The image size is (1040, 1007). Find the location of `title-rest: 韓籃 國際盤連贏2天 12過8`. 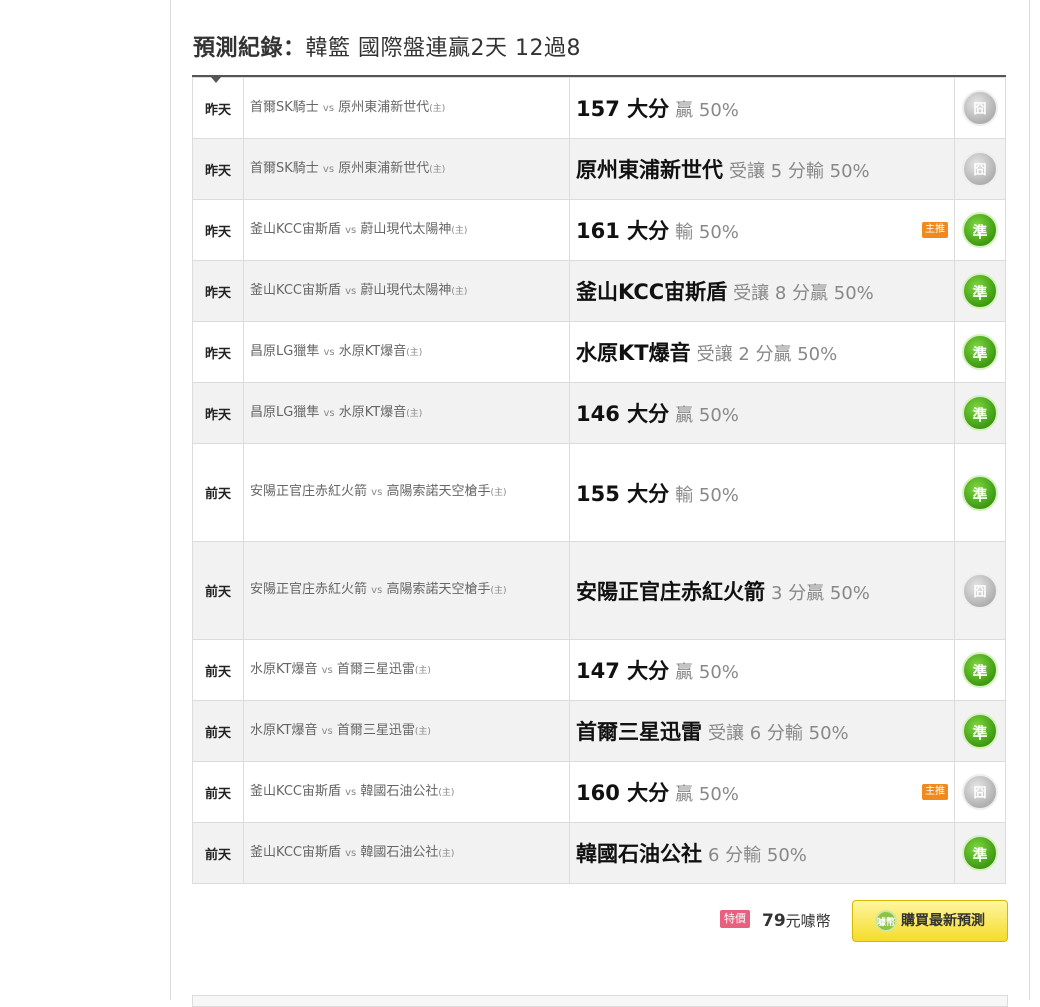

title-rest: 韓籃 國際盤連贏2天 12過8 is located at coordinates (443, 48).